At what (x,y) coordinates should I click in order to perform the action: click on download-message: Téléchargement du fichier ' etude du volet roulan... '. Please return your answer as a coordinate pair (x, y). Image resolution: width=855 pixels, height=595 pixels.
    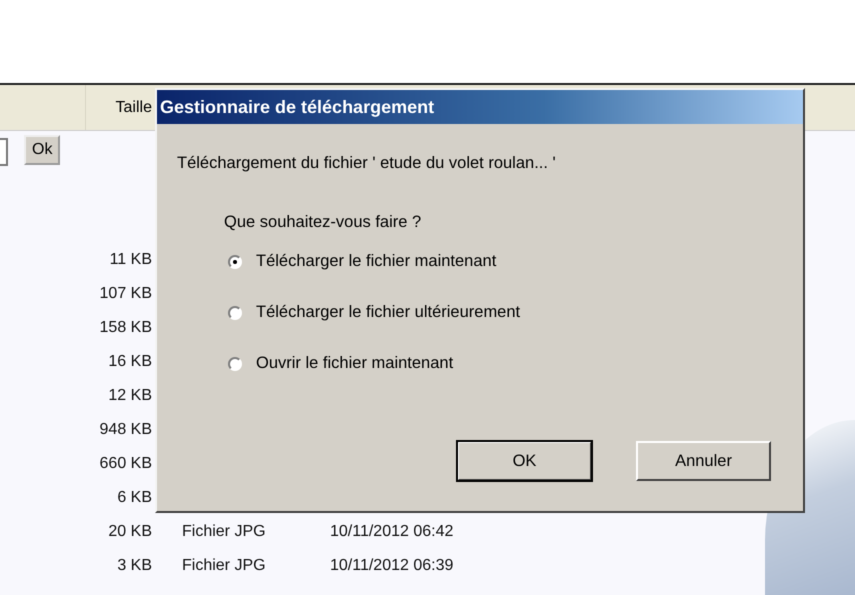
    Looking at the image, I should click on (367, 163).